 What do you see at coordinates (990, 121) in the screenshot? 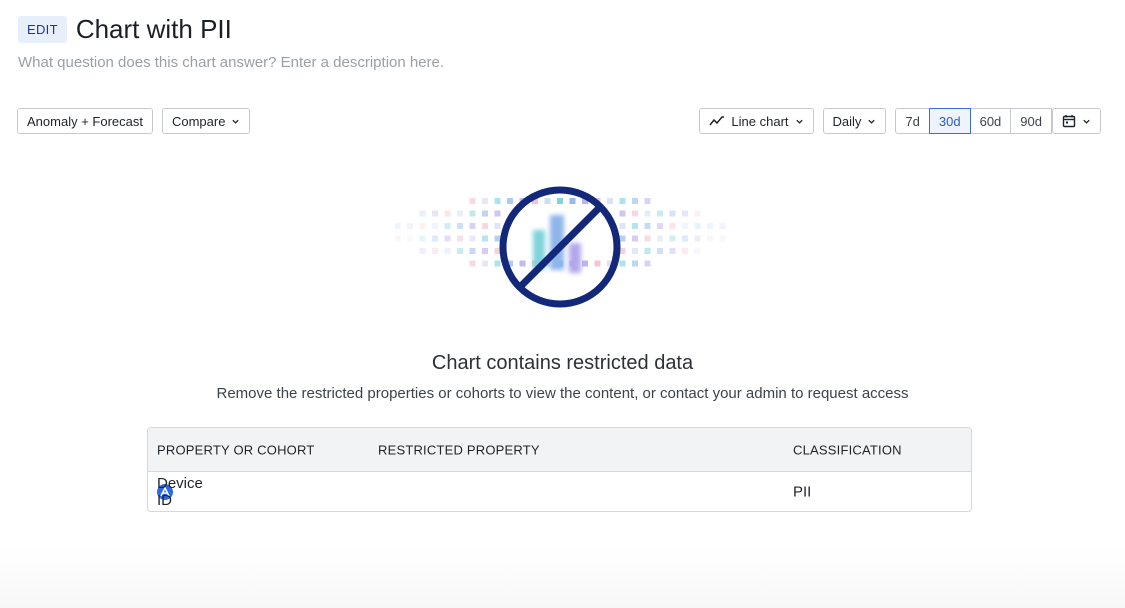
I see `range-60d: 60d` at bounding box center [990, 121].